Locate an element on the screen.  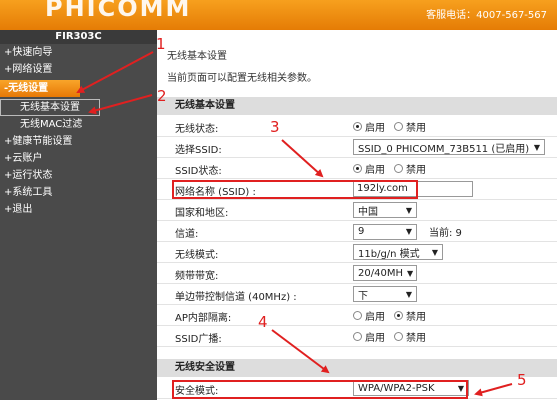
row-control-channel: 单边带控制信道 (40MHz) : 下 ▼ is located at coordinates (357, 294).